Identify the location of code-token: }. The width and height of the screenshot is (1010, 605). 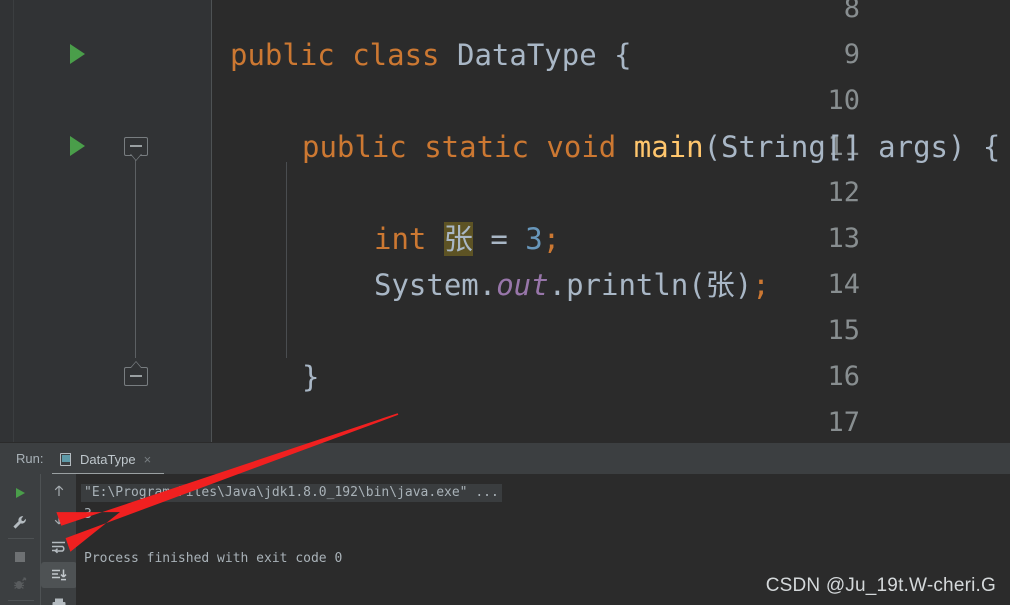
(311, 377).